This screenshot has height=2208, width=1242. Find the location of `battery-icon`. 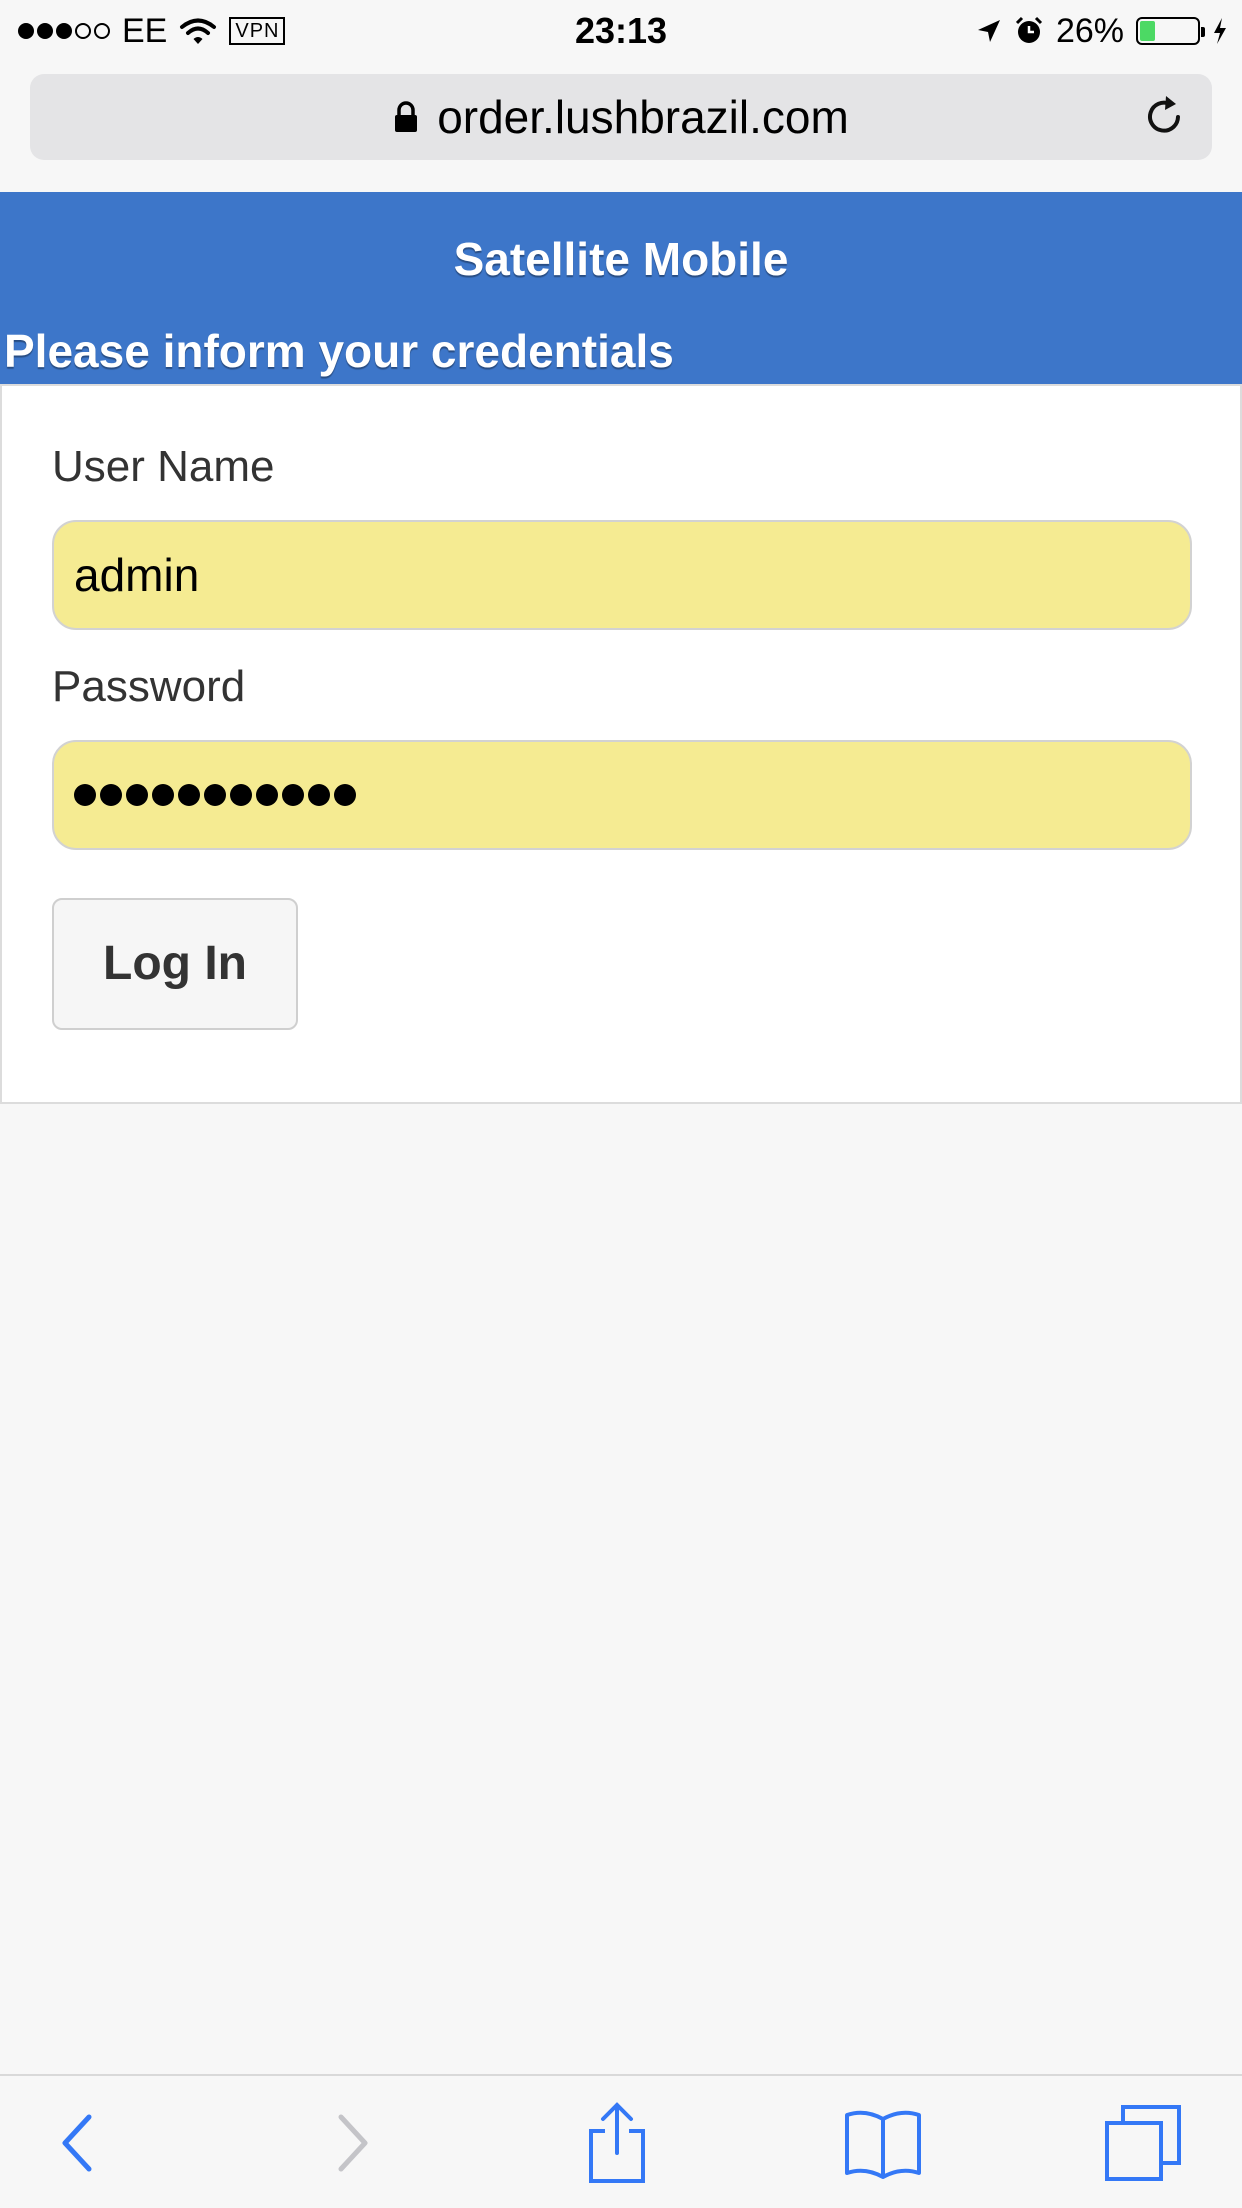

battery-icon is located at coordinates (1170, 31).